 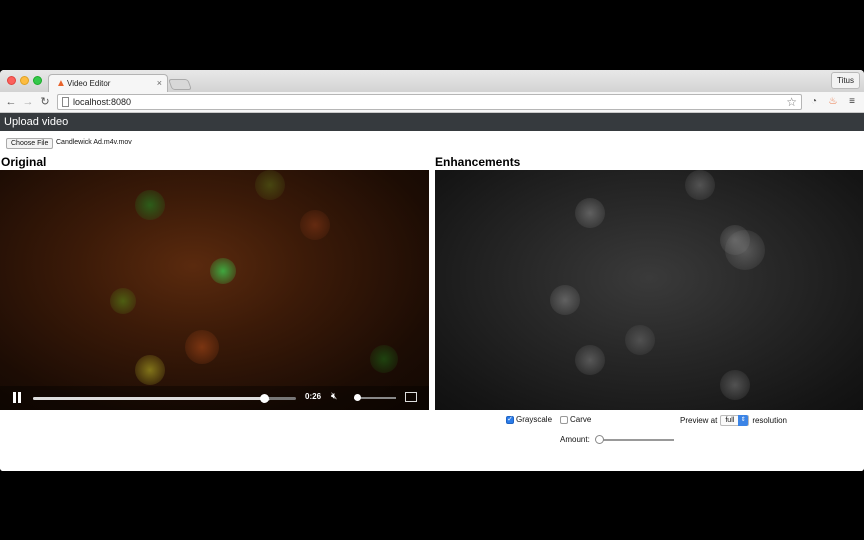 I want to click on resolution-select: full ⇕, so click(x=735, y=420).